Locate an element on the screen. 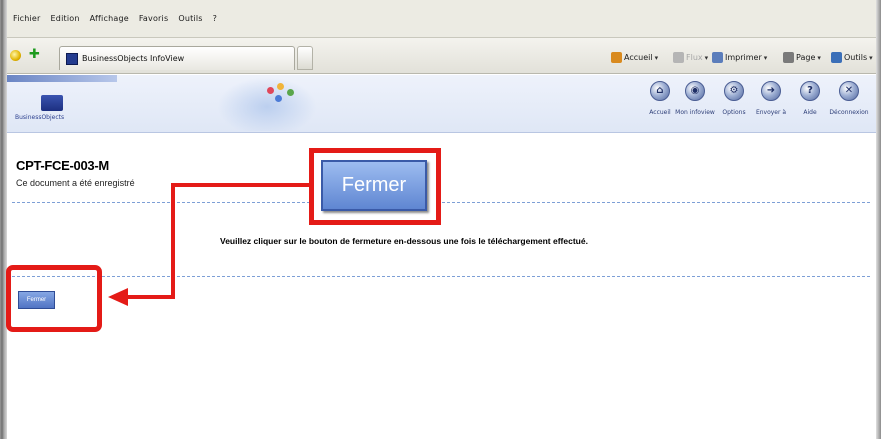 The image size is (881, 439). header-help-button: ? Aide is located at coordinates (810, 105).